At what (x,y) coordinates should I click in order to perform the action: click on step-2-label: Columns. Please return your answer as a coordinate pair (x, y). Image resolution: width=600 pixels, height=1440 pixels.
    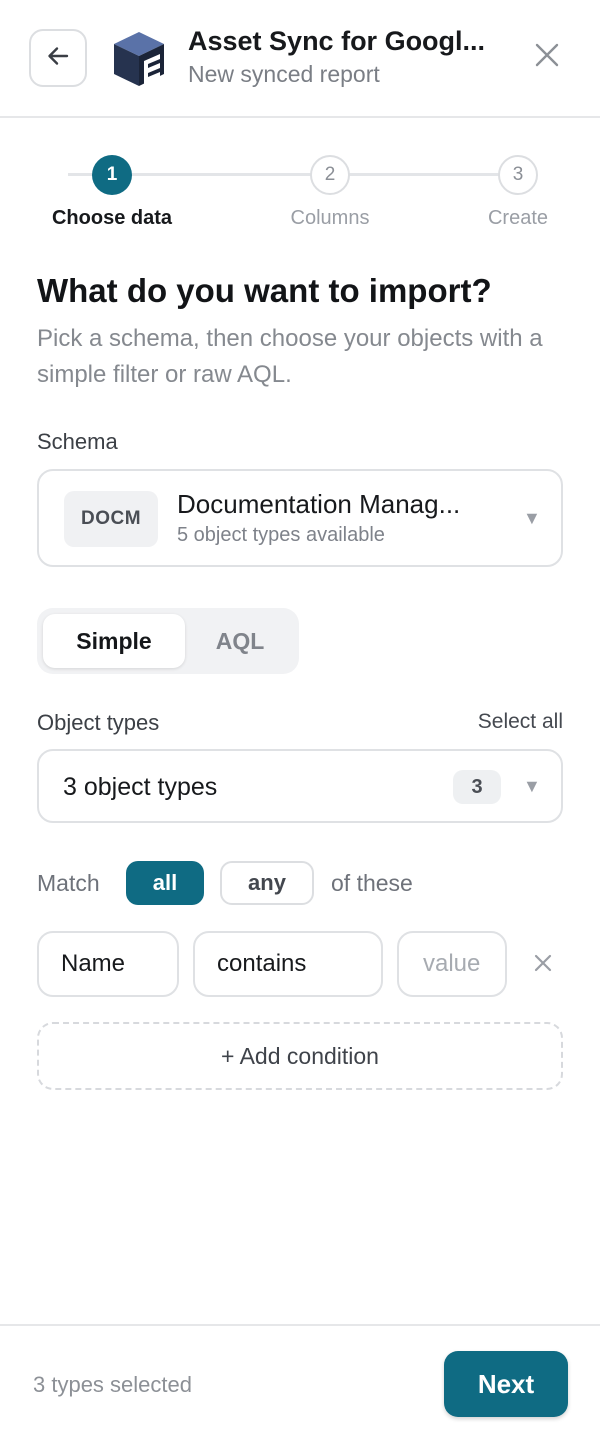
    Looking at the image, I should click on (330, 218).